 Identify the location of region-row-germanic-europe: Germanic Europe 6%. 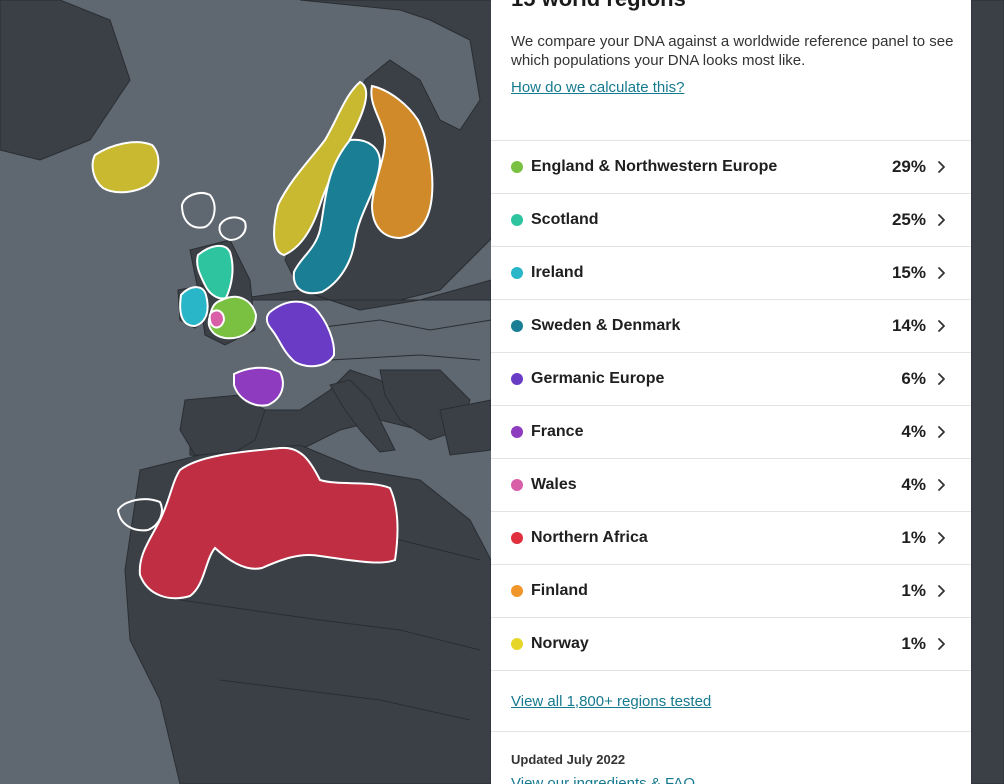
(731, 379).